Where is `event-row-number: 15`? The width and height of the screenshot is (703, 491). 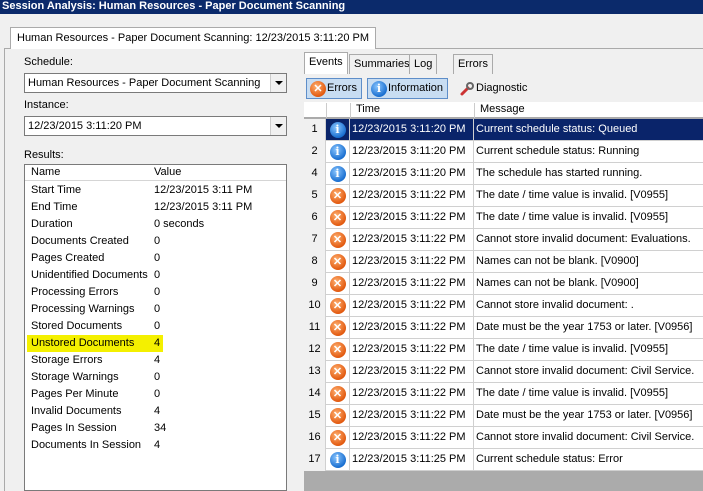 event-row-number: 15 is located at coordinates (315, 416).